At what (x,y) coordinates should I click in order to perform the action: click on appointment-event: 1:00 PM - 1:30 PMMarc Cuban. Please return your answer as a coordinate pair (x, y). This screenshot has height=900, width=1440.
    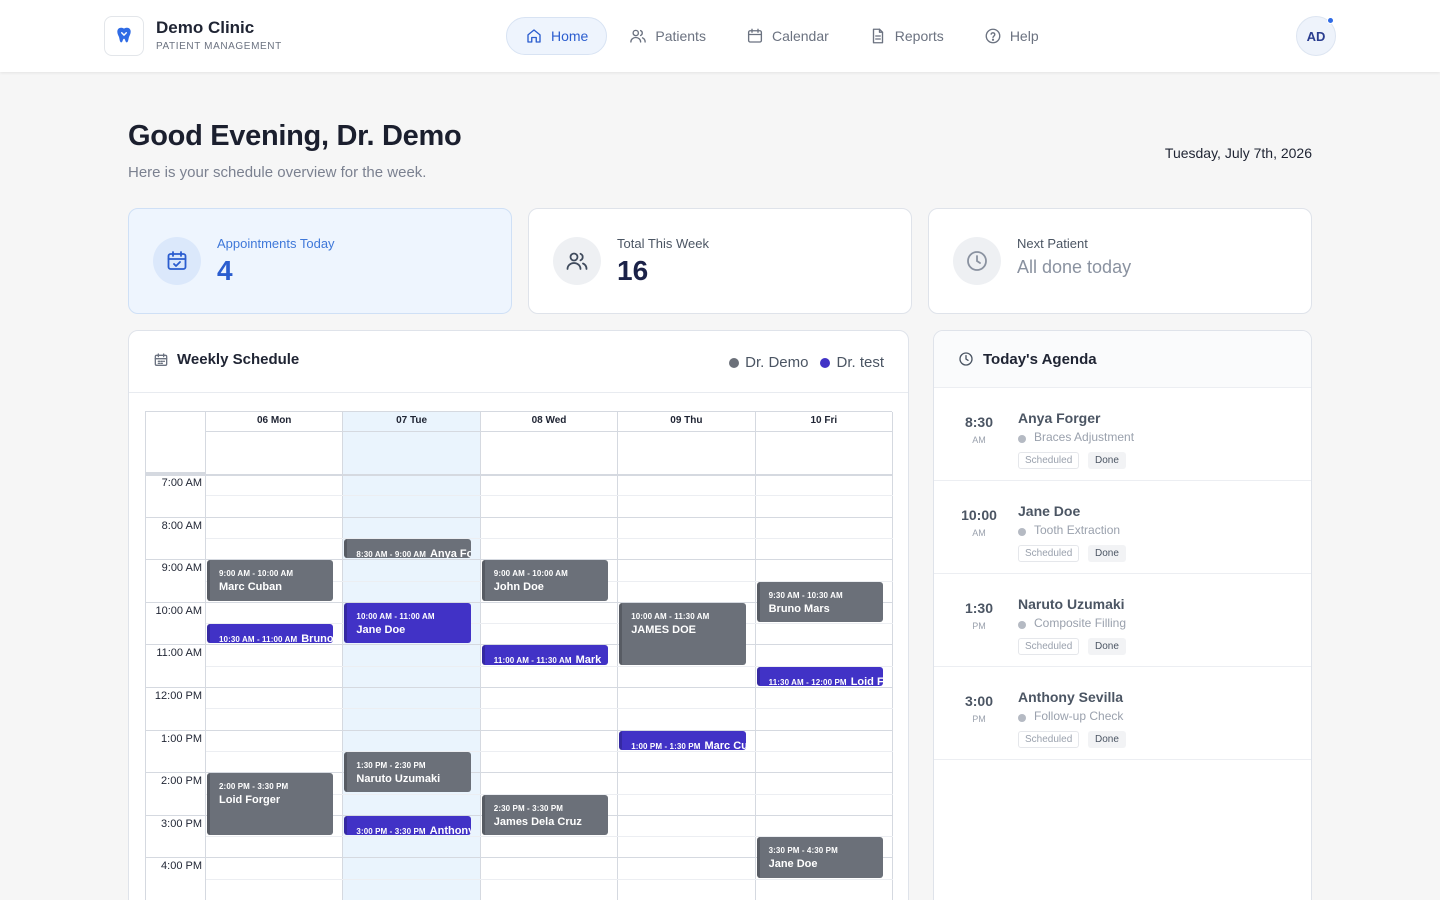
    Looking at the image, I should click on (682, 740).